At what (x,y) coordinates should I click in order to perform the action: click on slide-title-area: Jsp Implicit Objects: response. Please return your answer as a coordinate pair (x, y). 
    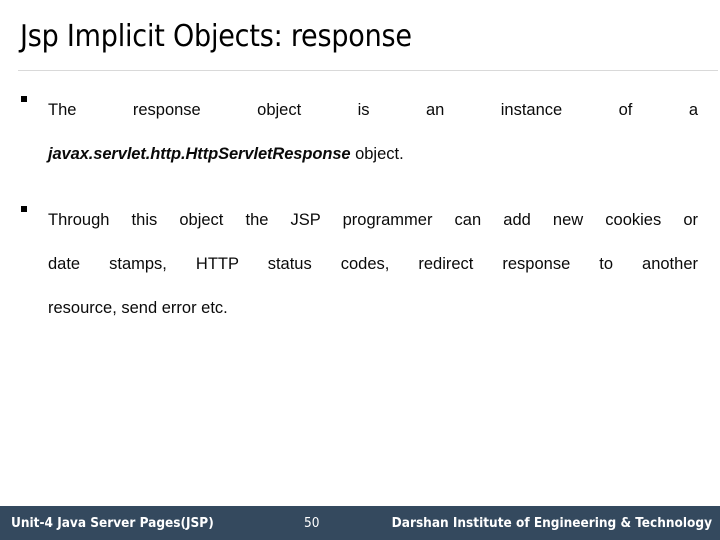
    Looking at the image, I should click on (365, 43).